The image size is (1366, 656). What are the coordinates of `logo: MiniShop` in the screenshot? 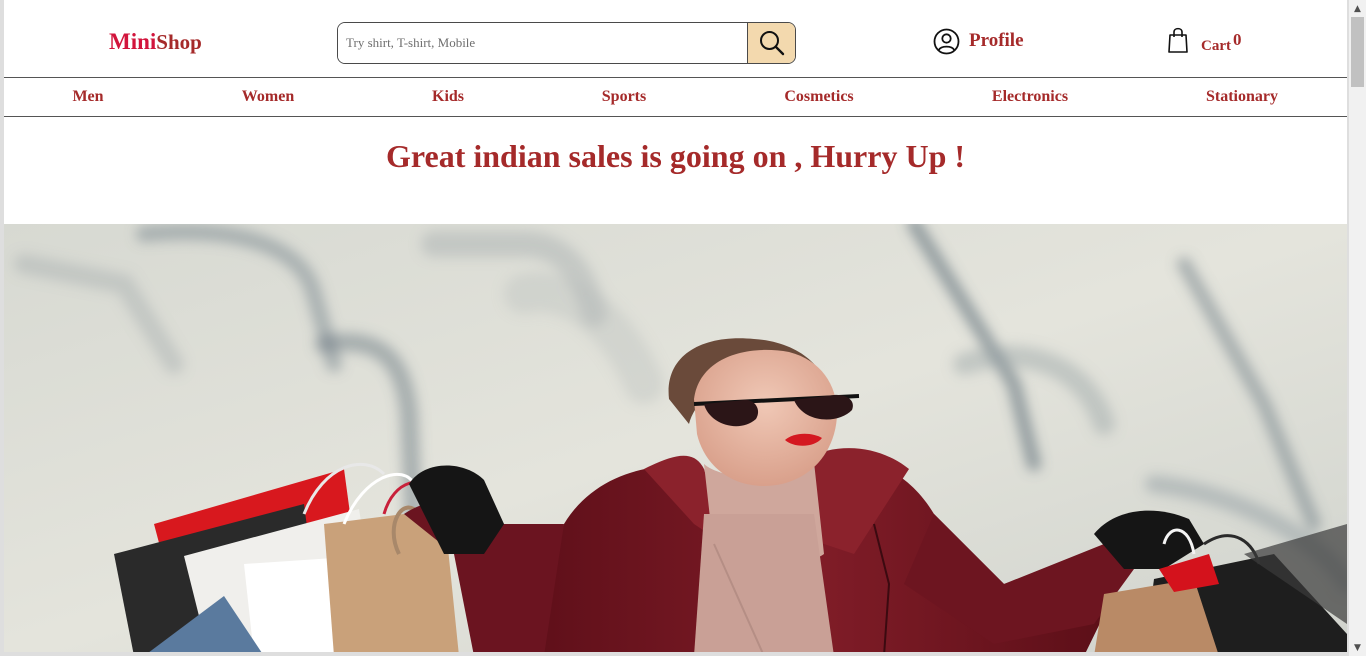 It's located at (155, 42).